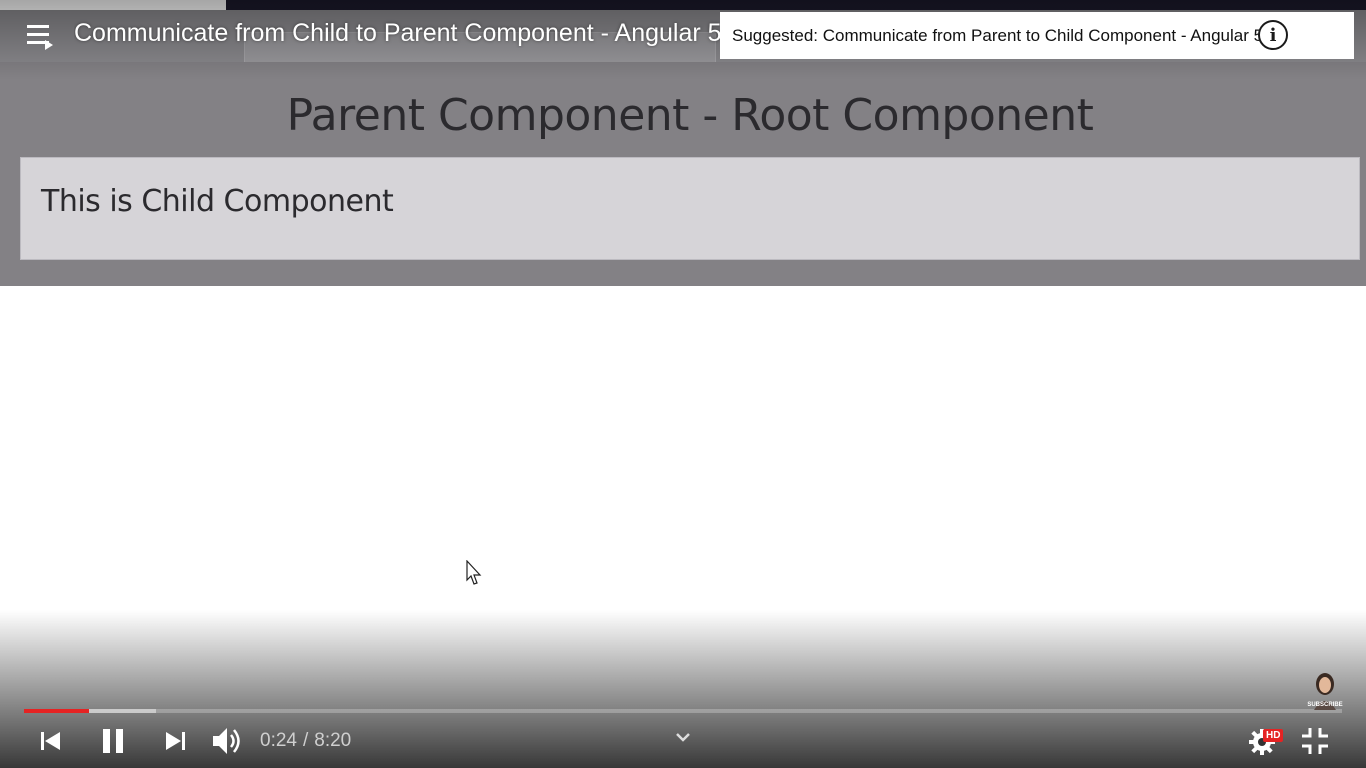 The image size is (1366, 768). Describe the element at coordinates (217, 201) in the screenshot. I see `child-component-text: This is Child Component` at that location.